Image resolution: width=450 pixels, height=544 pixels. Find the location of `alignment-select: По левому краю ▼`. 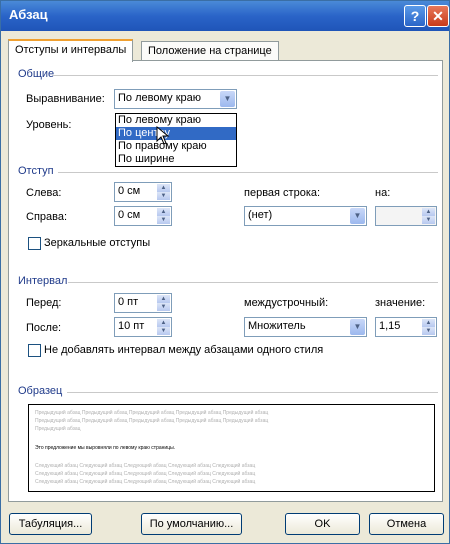

alignment-select: По левому краю ▼ is located at coordinates (175, 99).